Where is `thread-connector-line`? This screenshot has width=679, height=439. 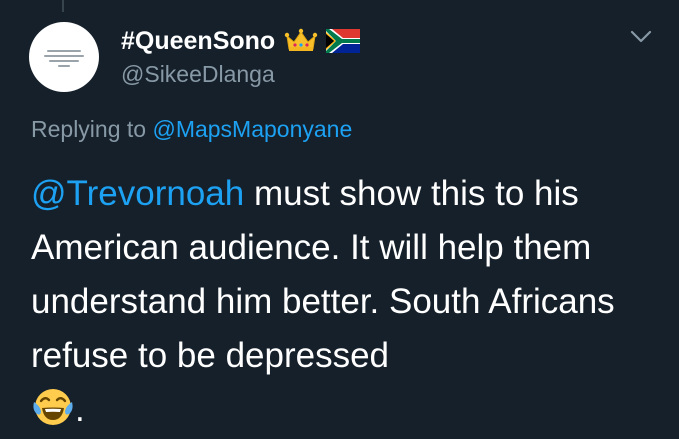 thread-connector-line is located at coordinates (63, 6).